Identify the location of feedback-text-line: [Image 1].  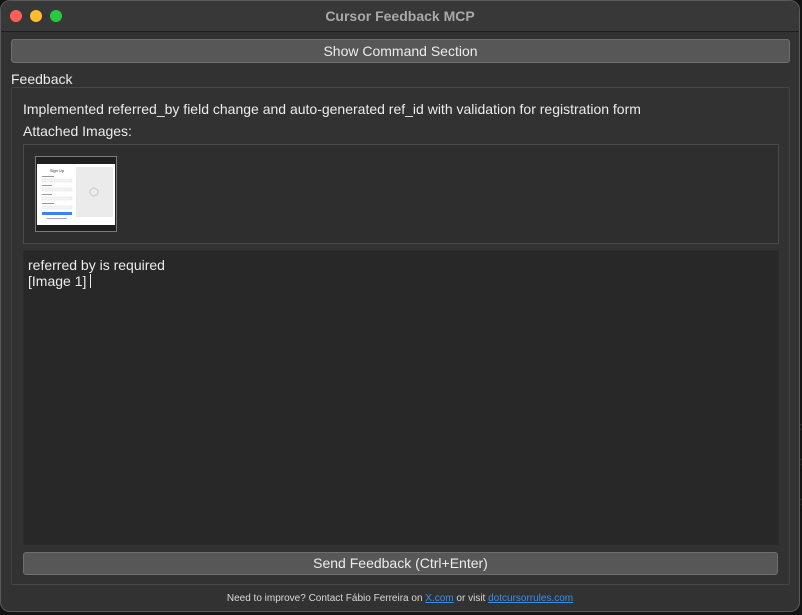
(57, 281).